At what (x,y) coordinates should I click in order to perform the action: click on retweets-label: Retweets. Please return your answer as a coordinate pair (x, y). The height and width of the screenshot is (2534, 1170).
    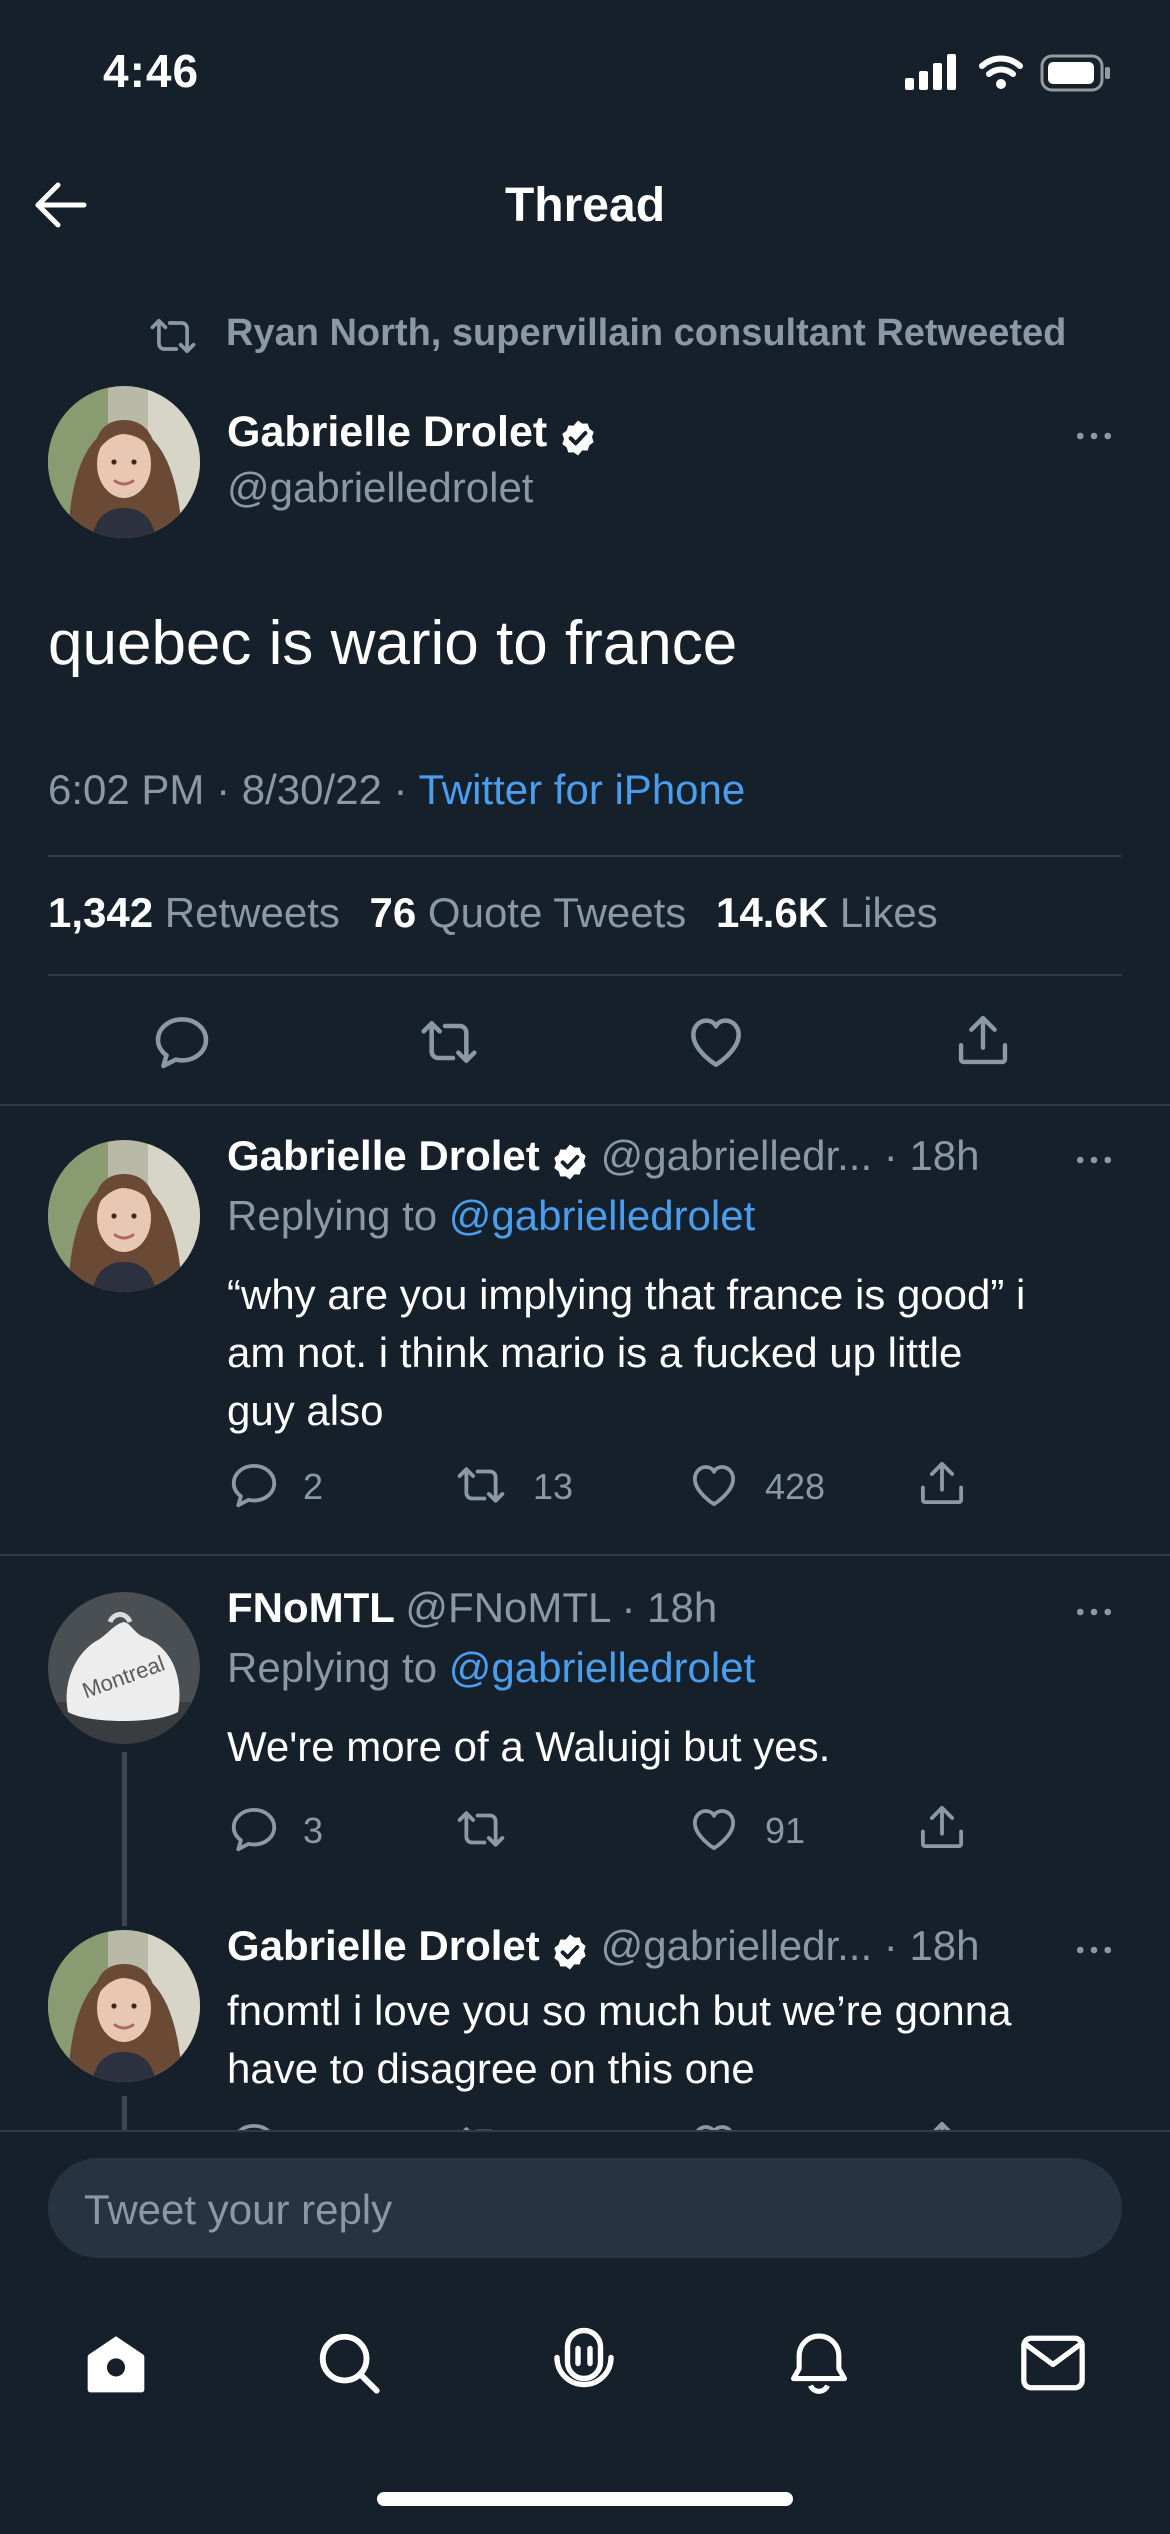
    Looking at the image, I should click on (252, 912).